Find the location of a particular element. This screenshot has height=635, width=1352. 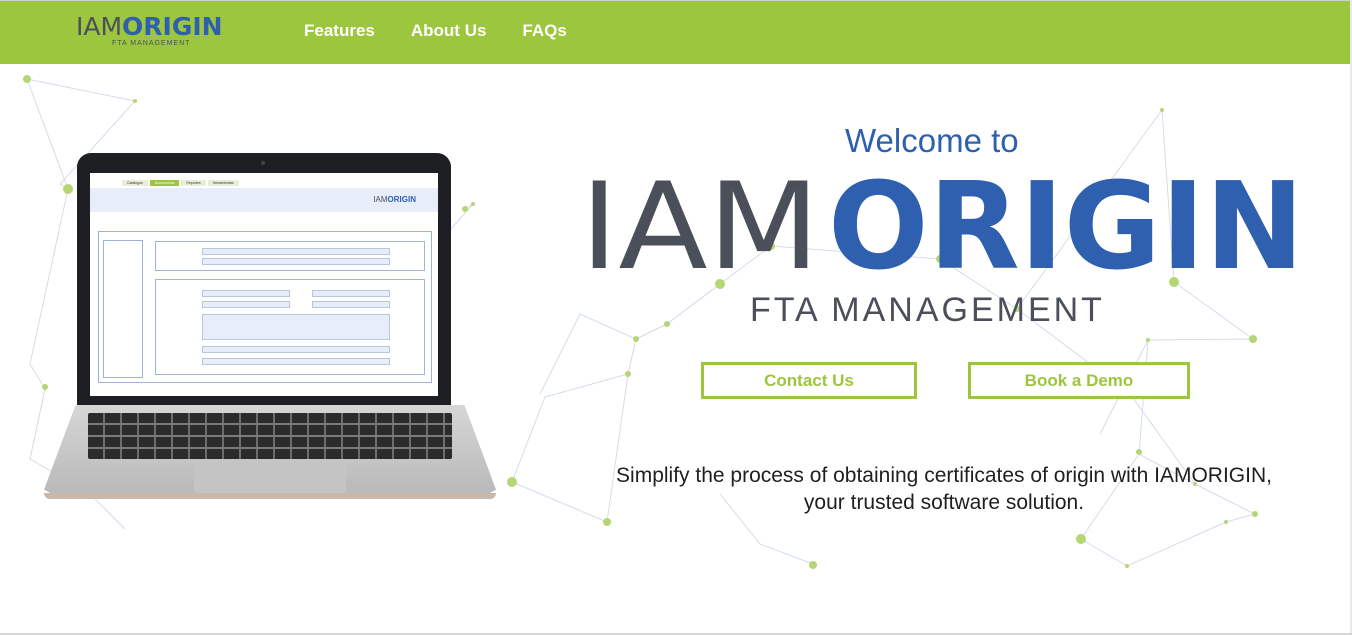

brand-logo: IAMORIGIN FTA MANAGEMENT is located at coordinates (151, 33).